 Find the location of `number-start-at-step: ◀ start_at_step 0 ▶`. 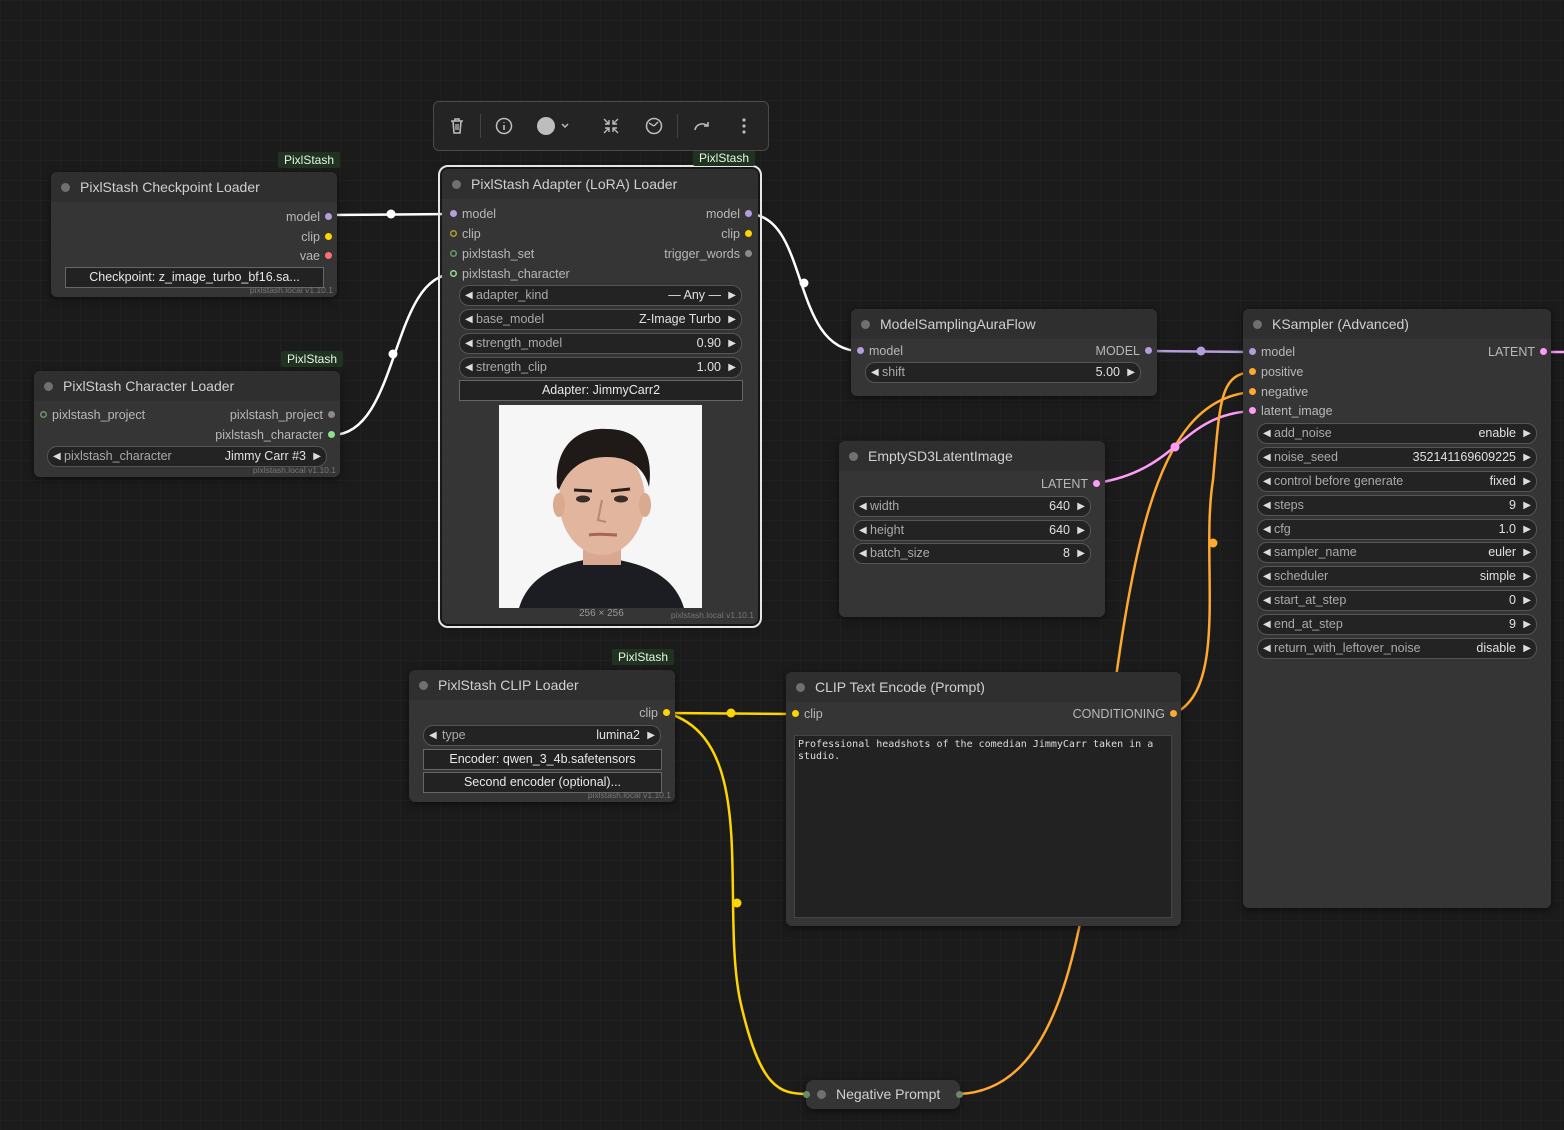

number-start-at-step: ◀ start_at_step 0 ▶ is located at coordinates (1397, 600).